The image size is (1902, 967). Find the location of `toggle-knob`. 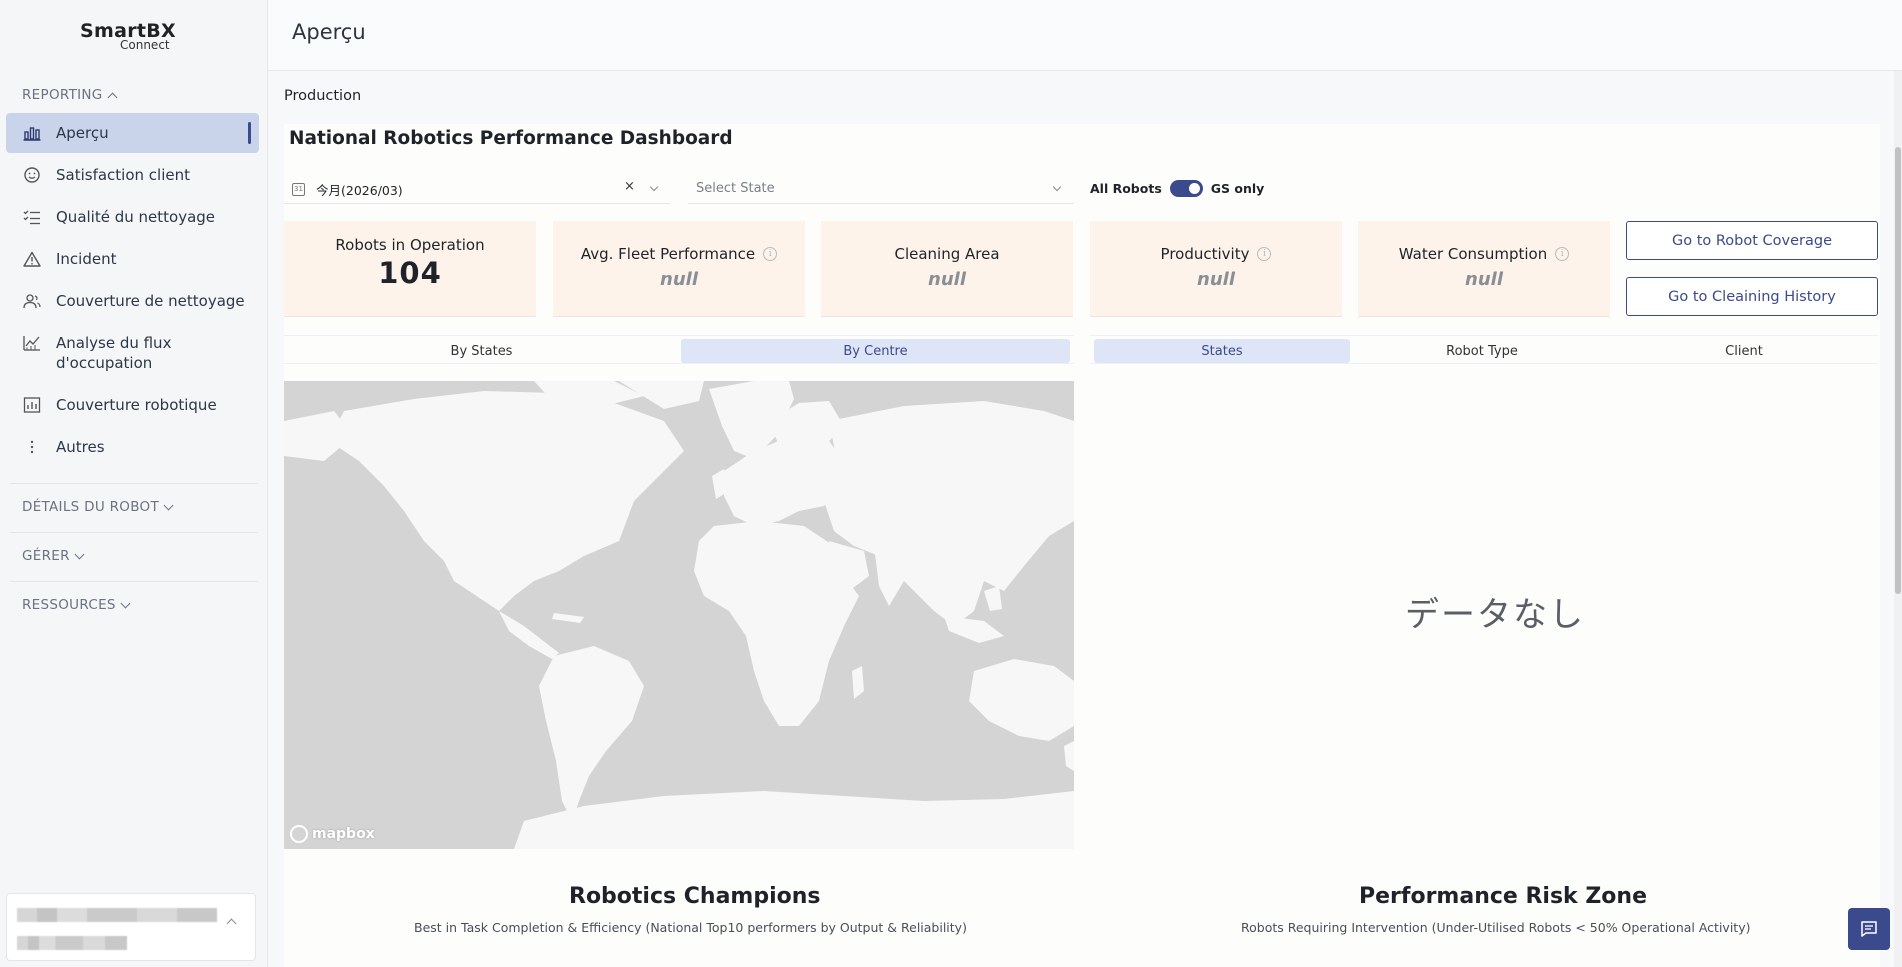

toggle-knob is located at coordinates (1194, 188).